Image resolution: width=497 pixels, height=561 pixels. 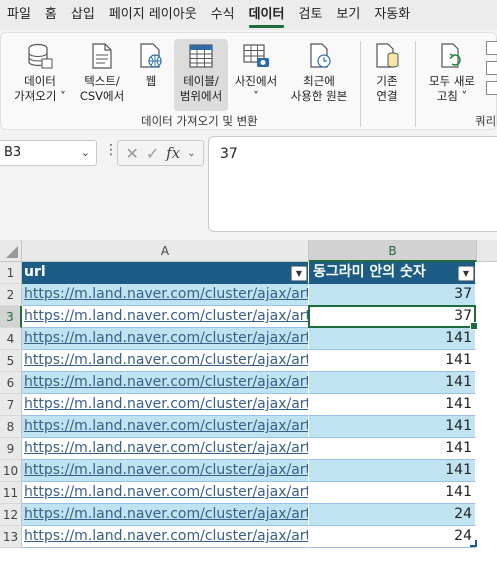 What do you see at coordinates (491, 48) in the screenshot?
I see `queries-icon` at bounding box center [491, 48].